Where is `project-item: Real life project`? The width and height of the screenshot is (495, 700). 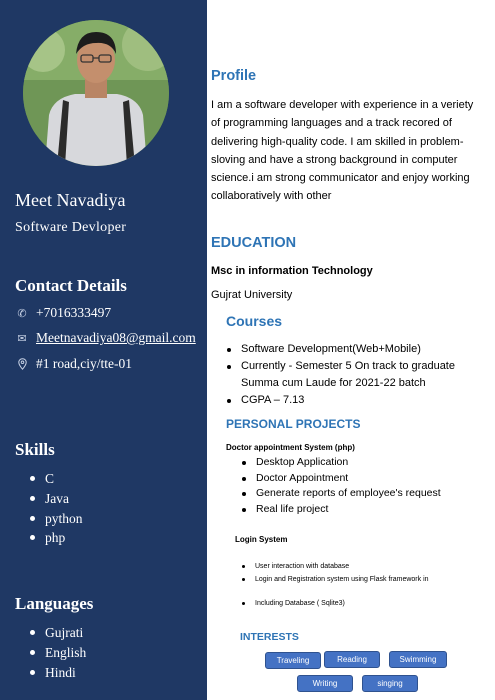
project-item: Real life project is located at coordinates (364, 510).